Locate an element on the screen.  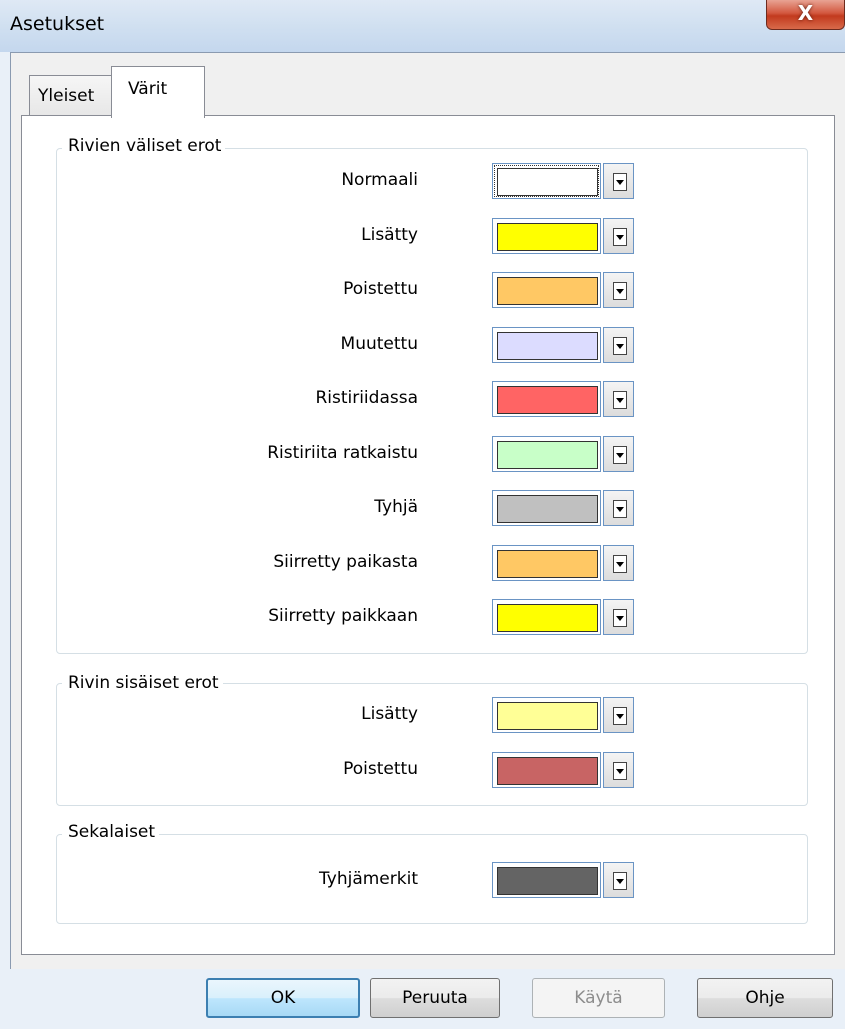
group-title-inline-diffs: Rivin sisäiset erot is located at coordinates (142, 683).